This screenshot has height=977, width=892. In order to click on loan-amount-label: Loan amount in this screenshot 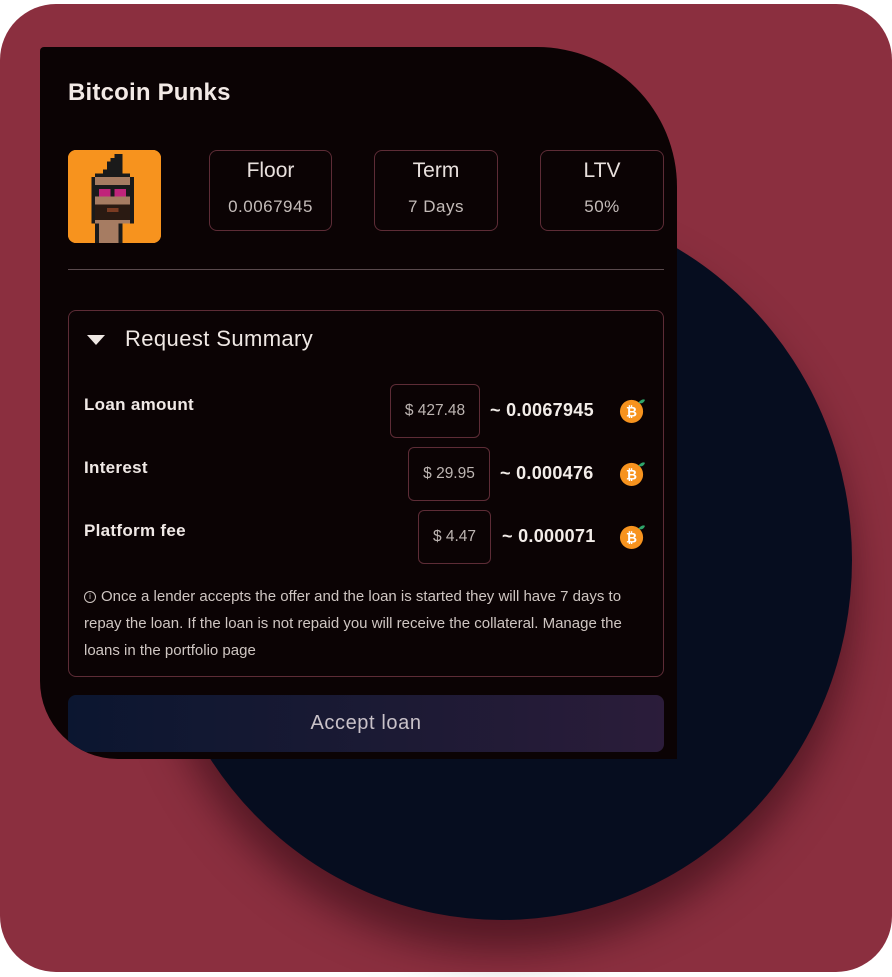, I will do `click(139, 404)`.